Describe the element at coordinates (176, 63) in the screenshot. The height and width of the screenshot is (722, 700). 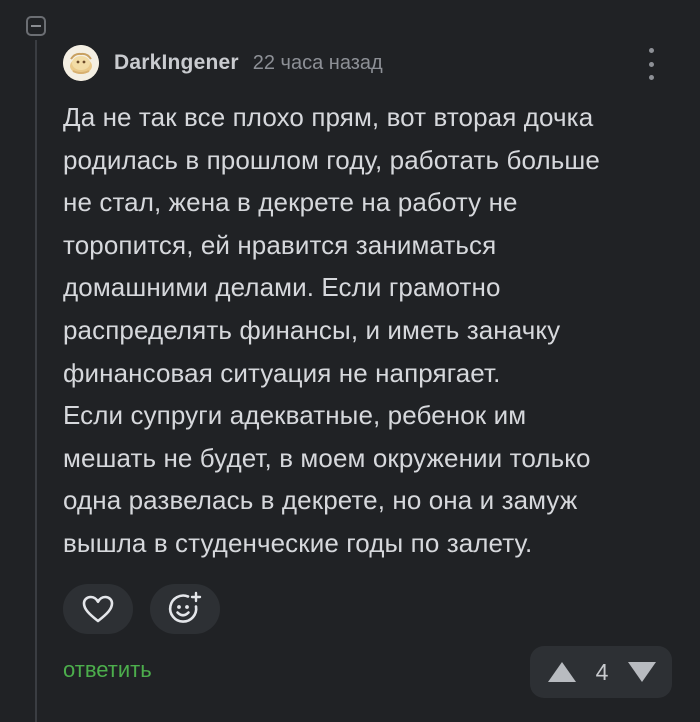
I see `author-name: DarkIngener` at that location.